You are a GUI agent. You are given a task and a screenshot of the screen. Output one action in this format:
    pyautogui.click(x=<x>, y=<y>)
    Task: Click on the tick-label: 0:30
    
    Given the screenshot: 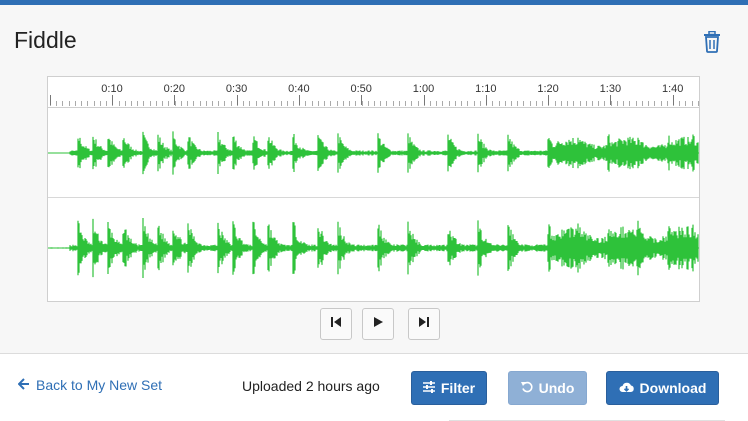 What is the action you would take?
    pyautogui.click(x=236, y=89)
    